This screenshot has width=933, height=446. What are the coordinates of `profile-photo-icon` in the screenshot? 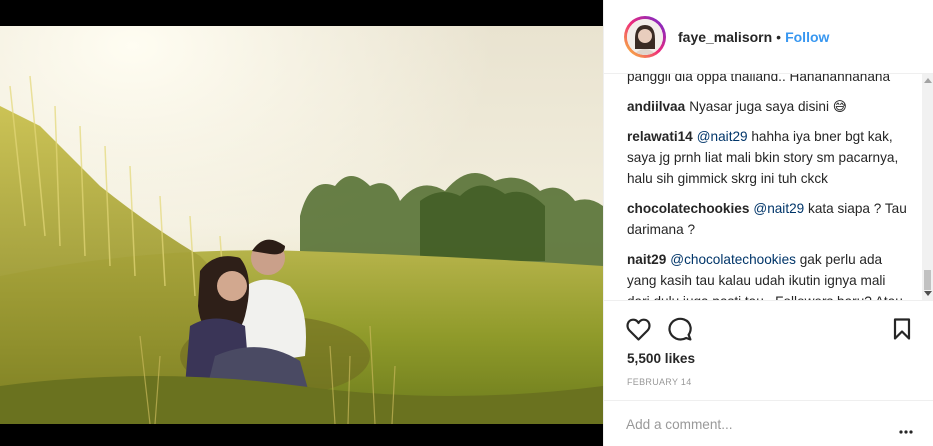 It's located at (645, 36).